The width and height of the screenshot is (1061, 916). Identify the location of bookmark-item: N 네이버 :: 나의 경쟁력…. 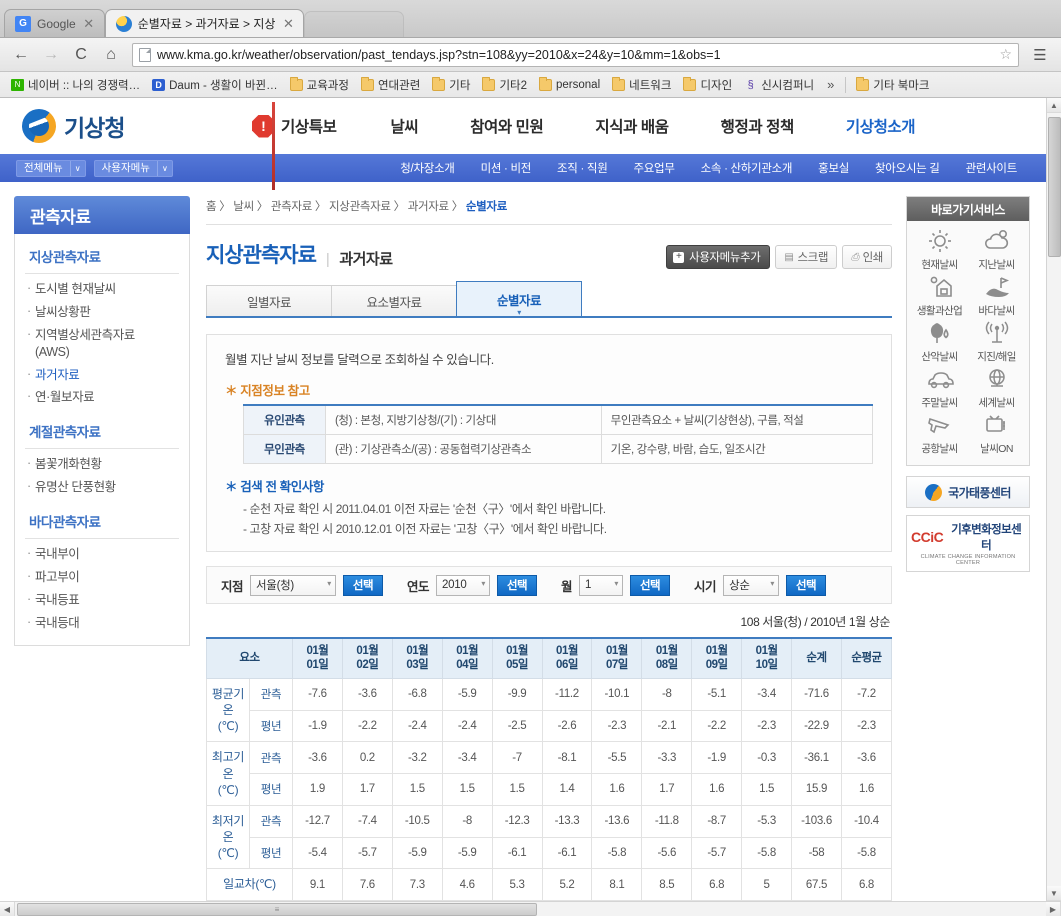
(75, 85).